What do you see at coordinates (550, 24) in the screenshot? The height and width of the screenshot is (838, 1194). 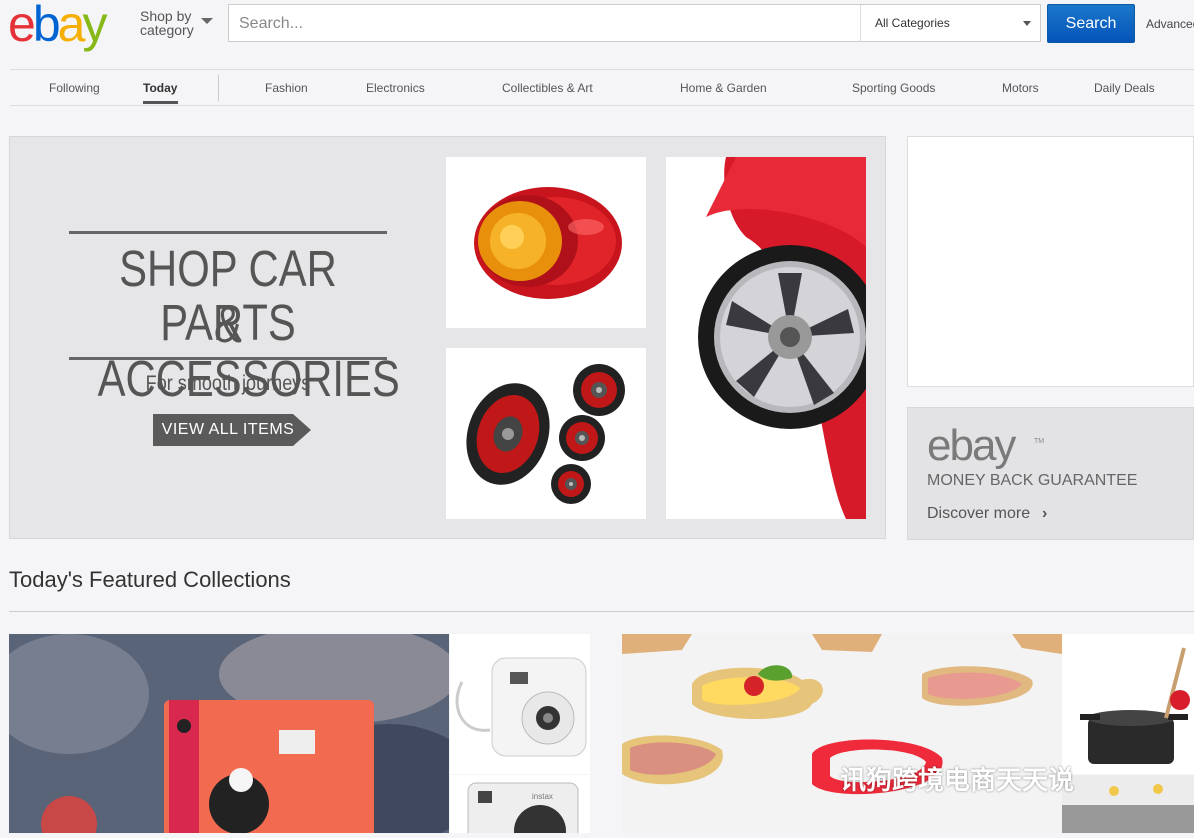 I see `search-input` at bounding box center [550, 24].